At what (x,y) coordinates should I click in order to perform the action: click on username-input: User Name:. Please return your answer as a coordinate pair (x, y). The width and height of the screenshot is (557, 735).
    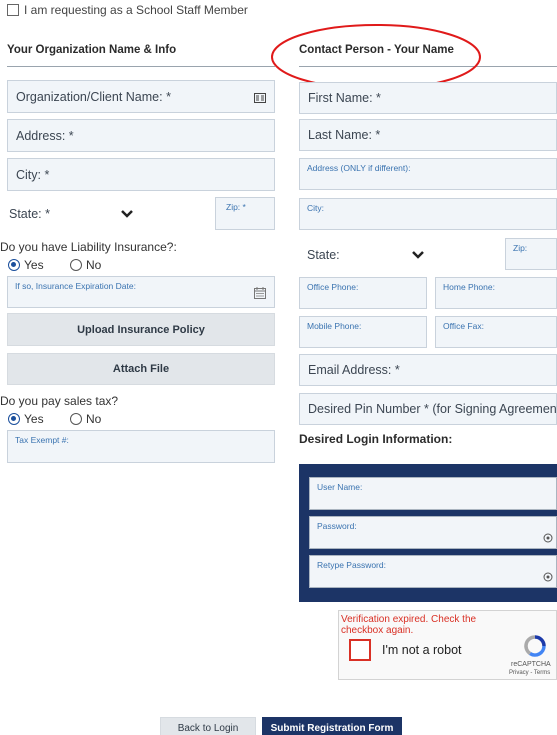
    Looking at the image, I should click on (433, 493).